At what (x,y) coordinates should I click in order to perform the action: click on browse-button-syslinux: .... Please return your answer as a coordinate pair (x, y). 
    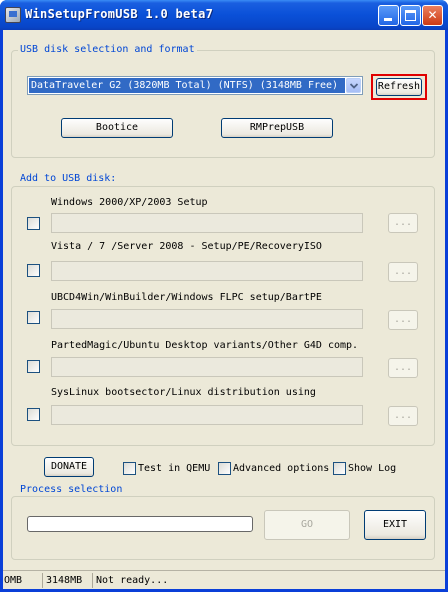
    Looking at the image, I should click on (403, 416).